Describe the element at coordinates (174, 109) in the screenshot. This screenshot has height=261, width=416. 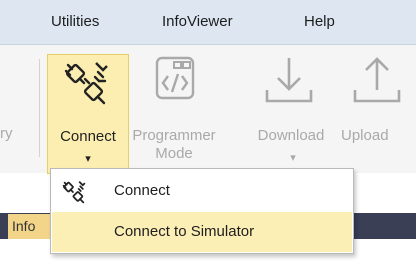
I see `programmer-mode-button: Programmer Mode` at that location.